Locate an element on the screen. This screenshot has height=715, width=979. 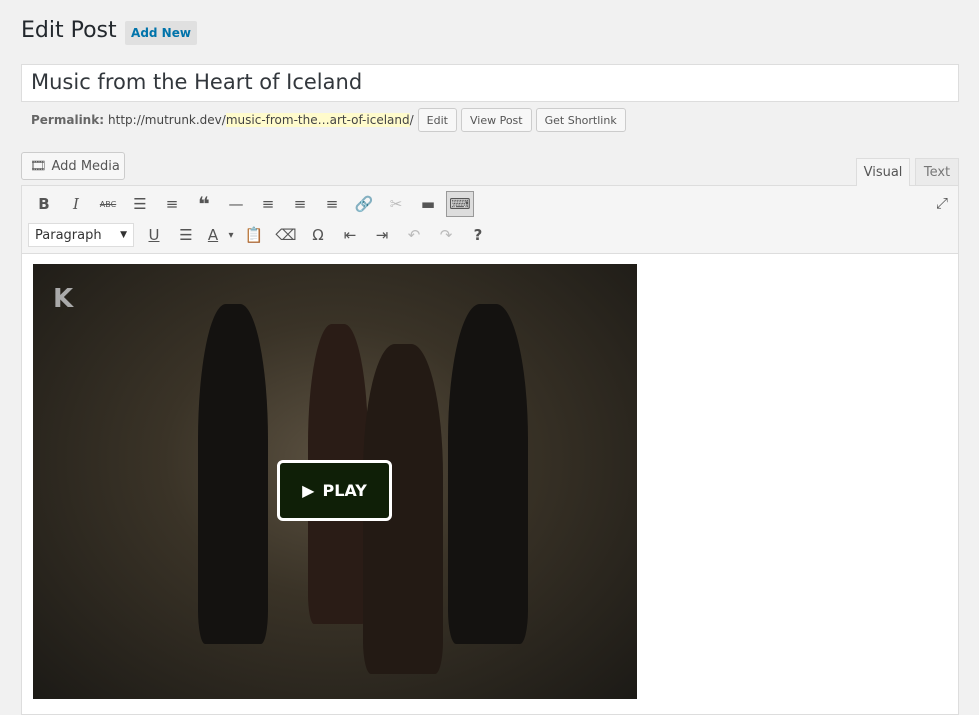
format-value: Paragraph is located at coordinates (68, 235).